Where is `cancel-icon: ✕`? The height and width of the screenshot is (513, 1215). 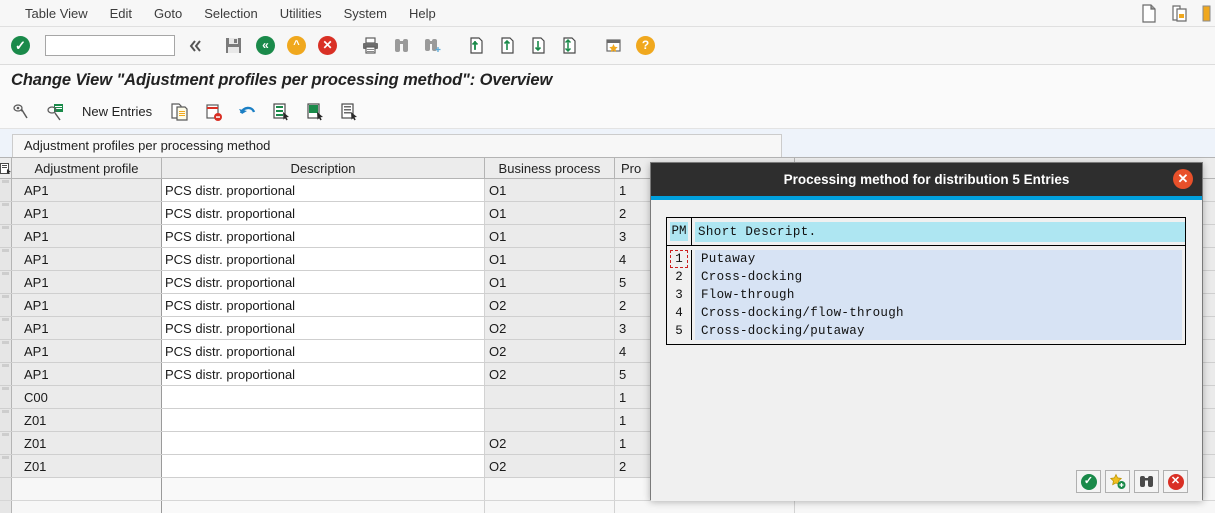 cancel-icon: ✕ is located at coordinates (328, 46).